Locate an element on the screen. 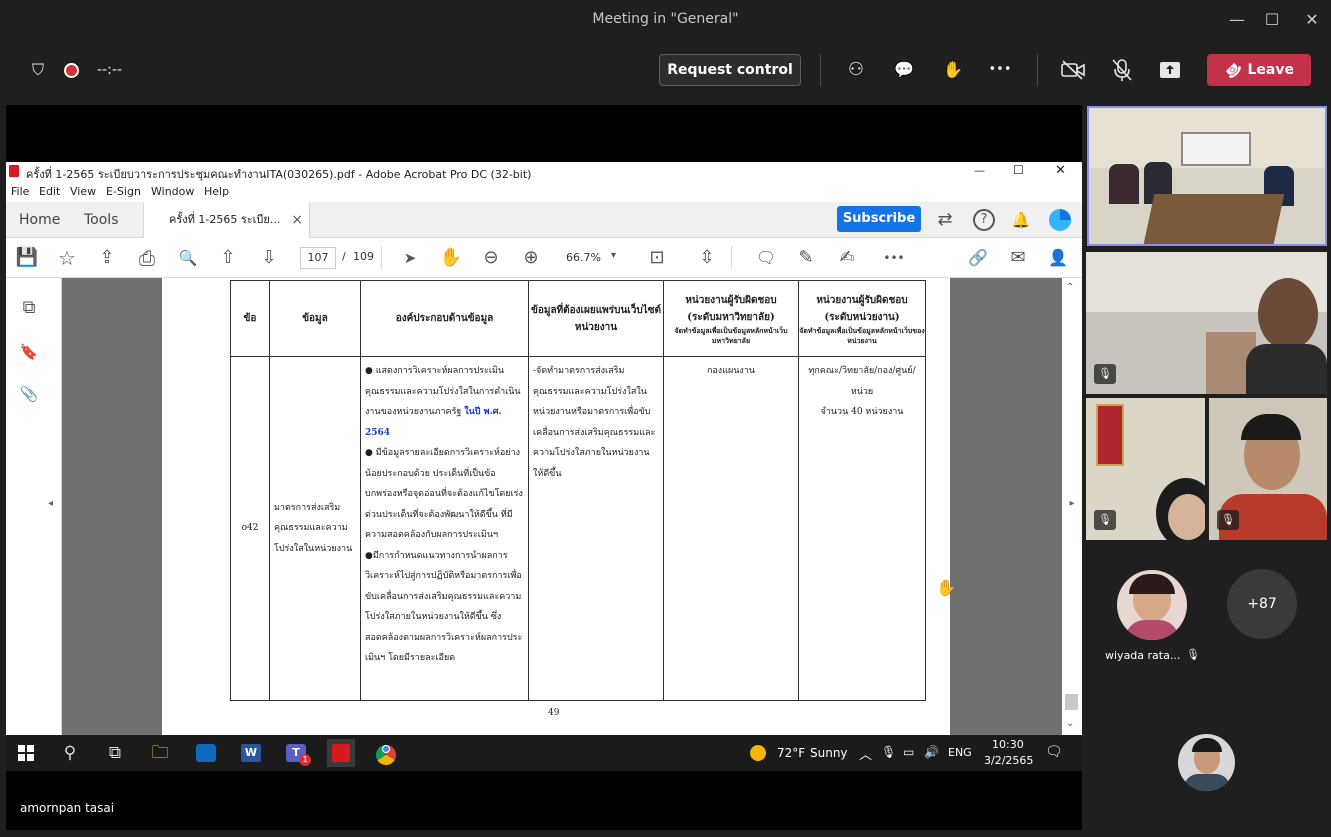  menu-view: View is located at coordinates (83, 191).